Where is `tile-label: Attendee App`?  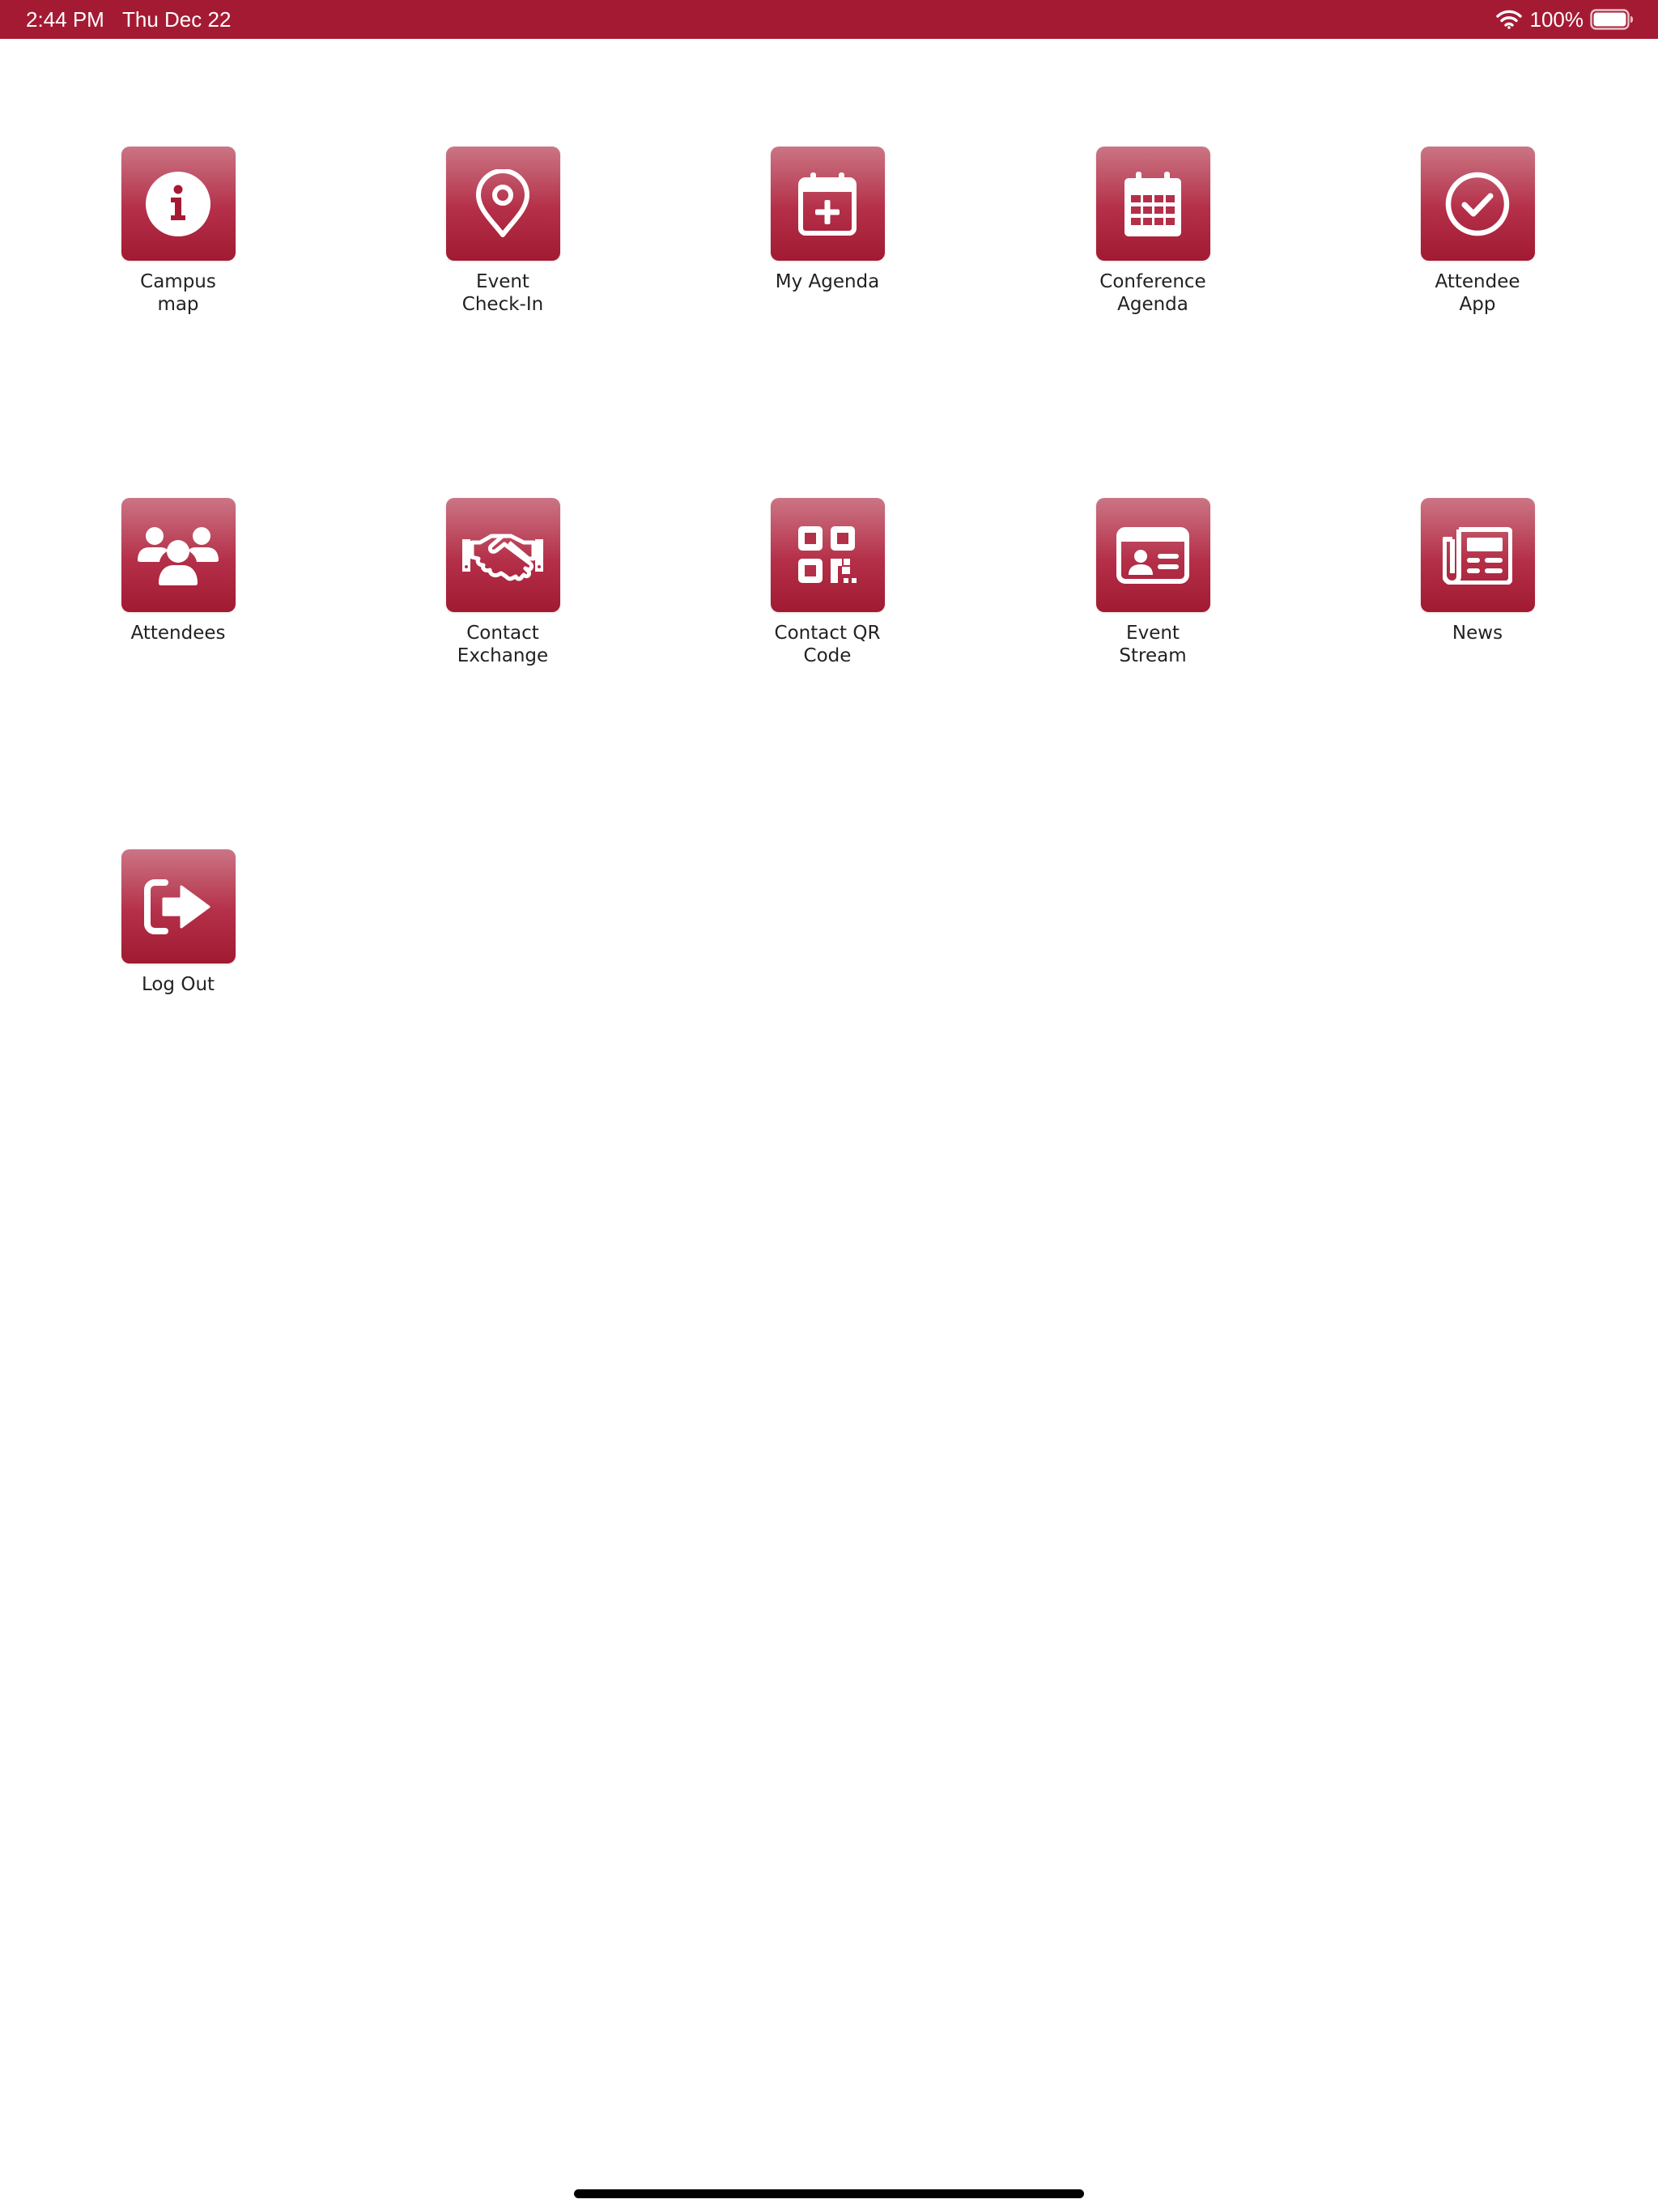 tile-label: Attendee App is located at coordinates (1477, 293).